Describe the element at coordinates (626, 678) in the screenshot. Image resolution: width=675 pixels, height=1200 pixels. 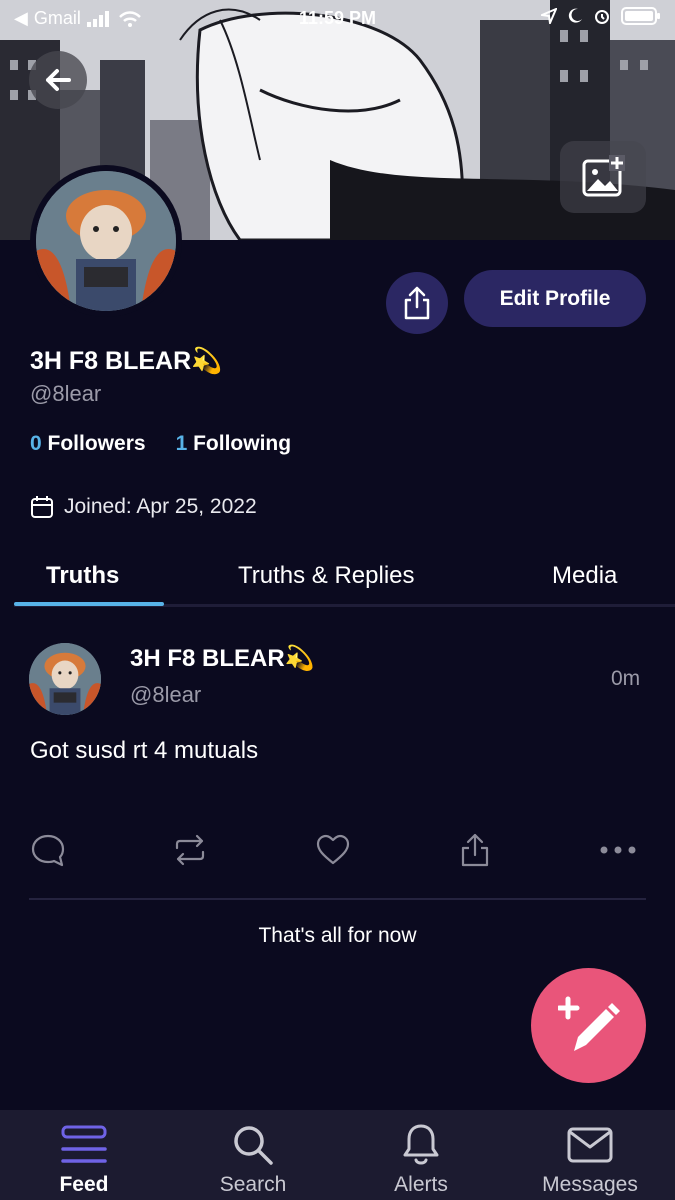
I see `post-timestamp: 0m` at that location.